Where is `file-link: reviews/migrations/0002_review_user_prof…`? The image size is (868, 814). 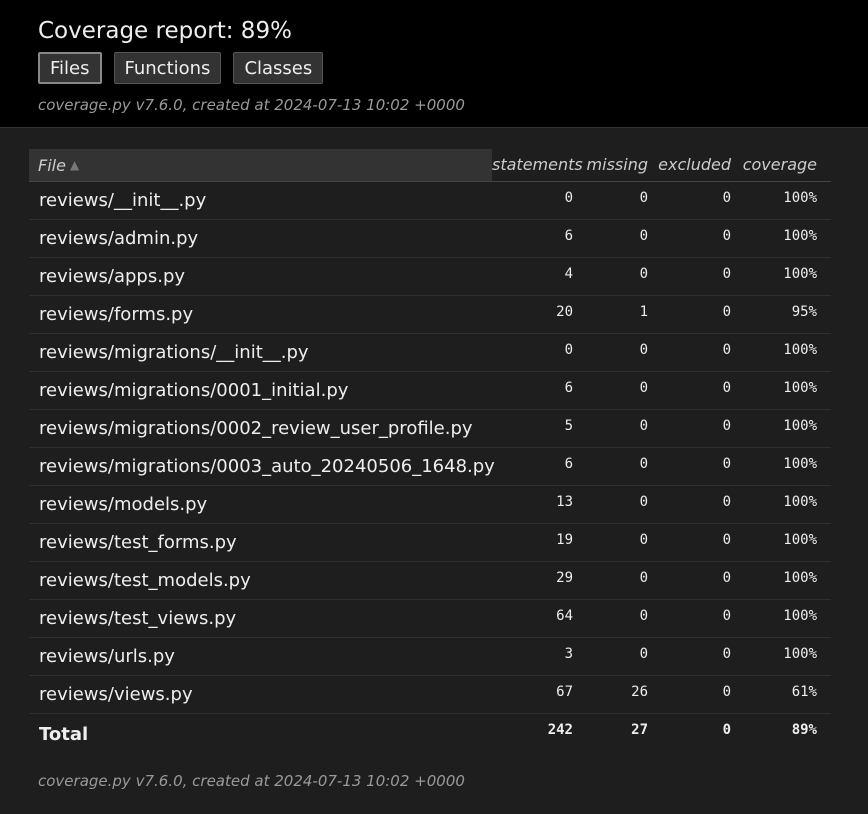 file-link: reviews/migrations/0002_review_user_prof… is located at coordinates (260, 428).